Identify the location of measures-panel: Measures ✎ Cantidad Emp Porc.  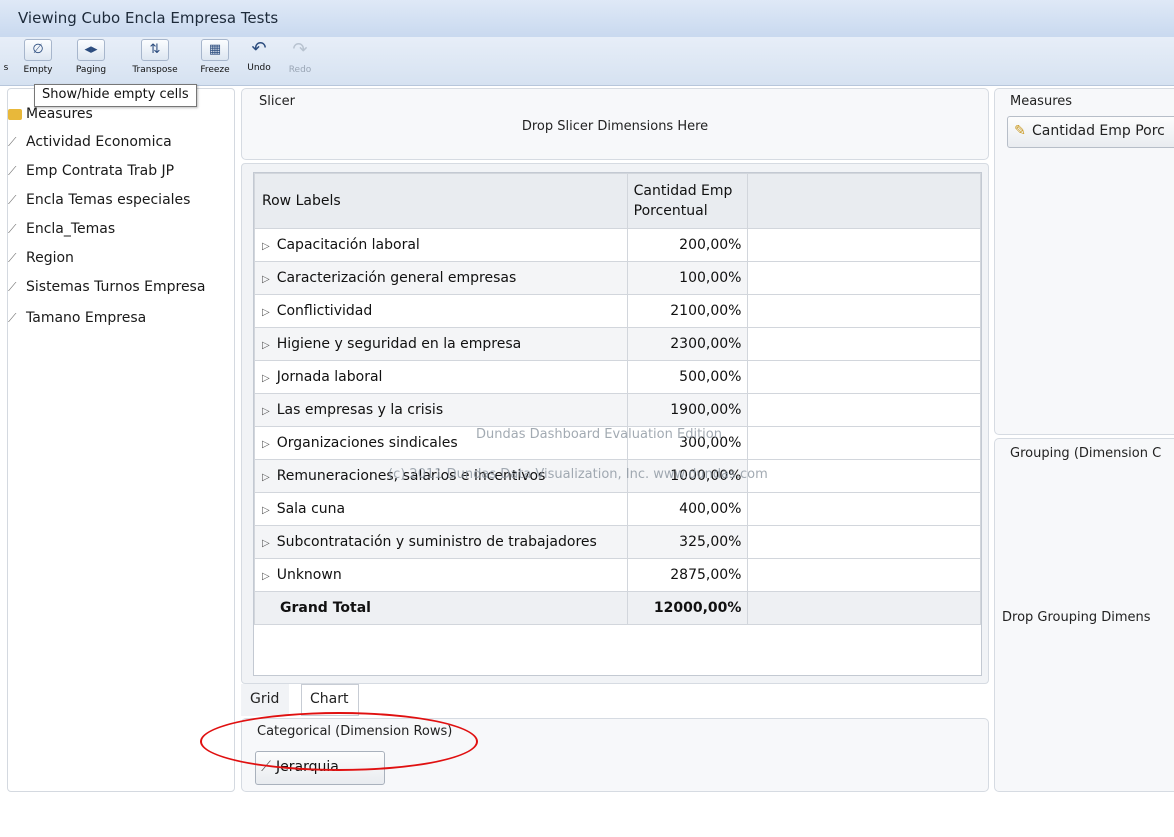
(1084, 261).